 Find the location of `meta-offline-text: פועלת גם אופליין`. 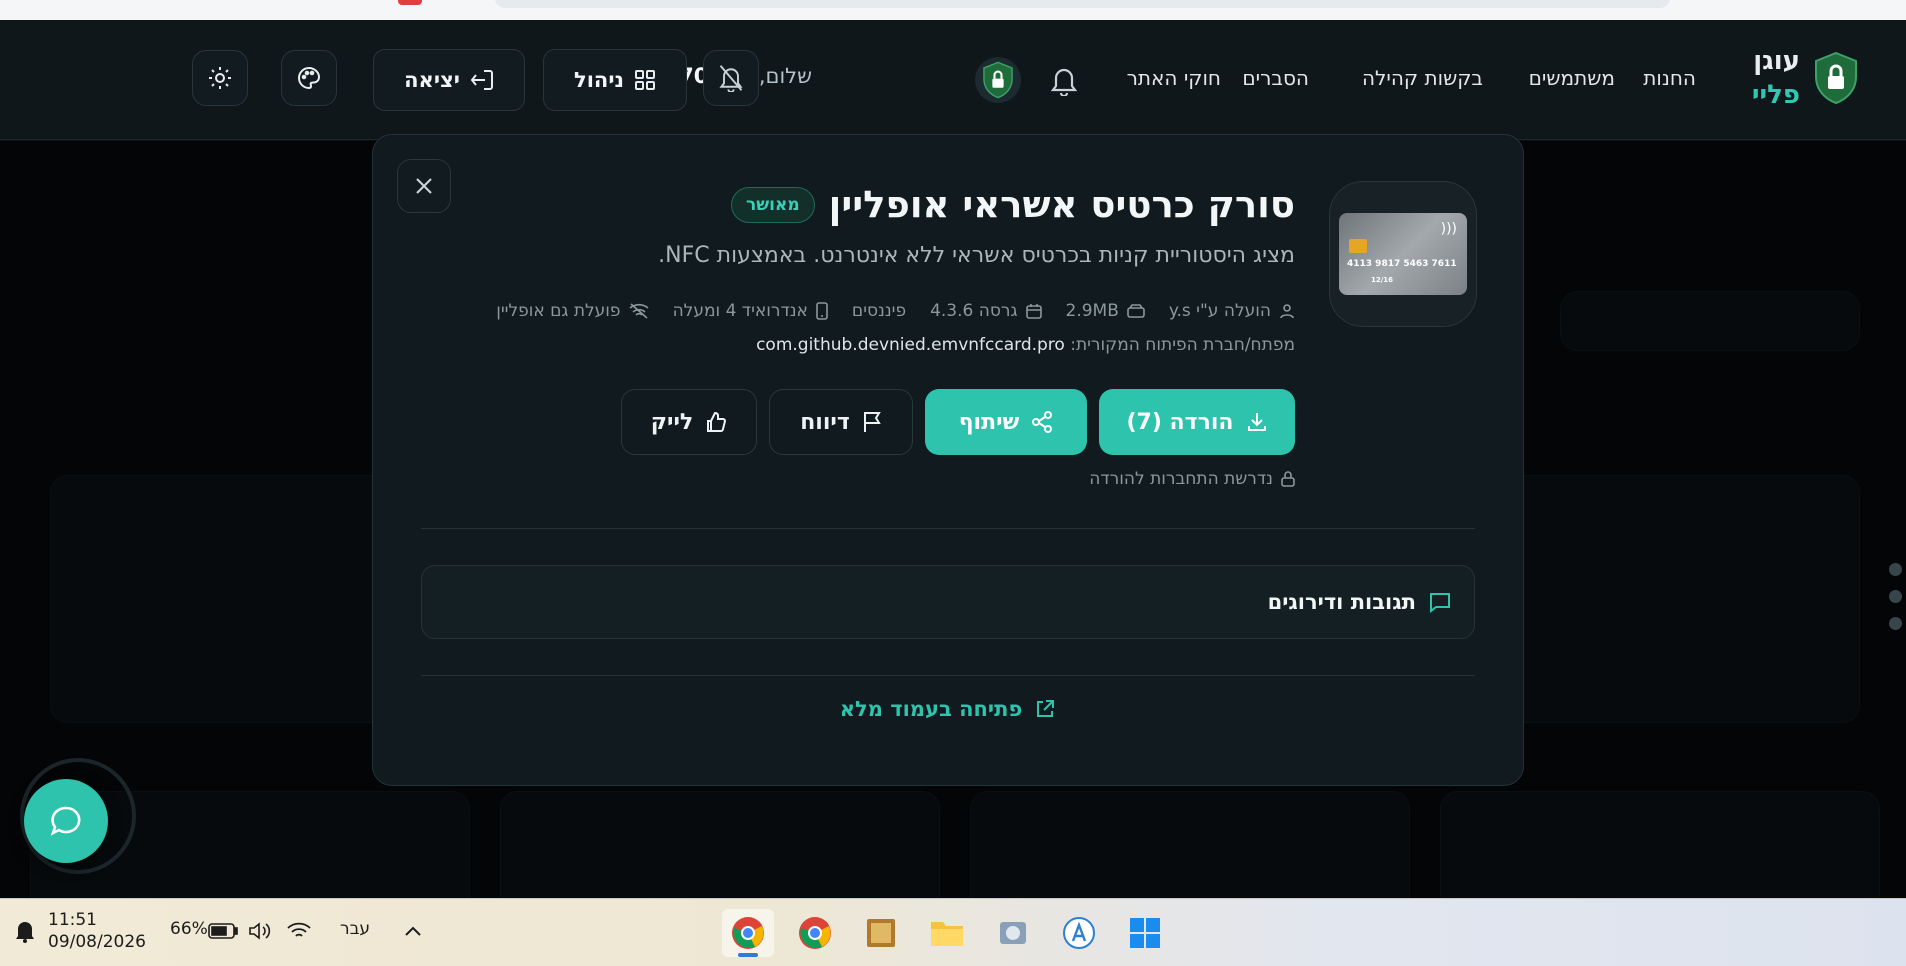

meta-offline-text: פועלת גם אופליין is located at coordinates (558, 311).